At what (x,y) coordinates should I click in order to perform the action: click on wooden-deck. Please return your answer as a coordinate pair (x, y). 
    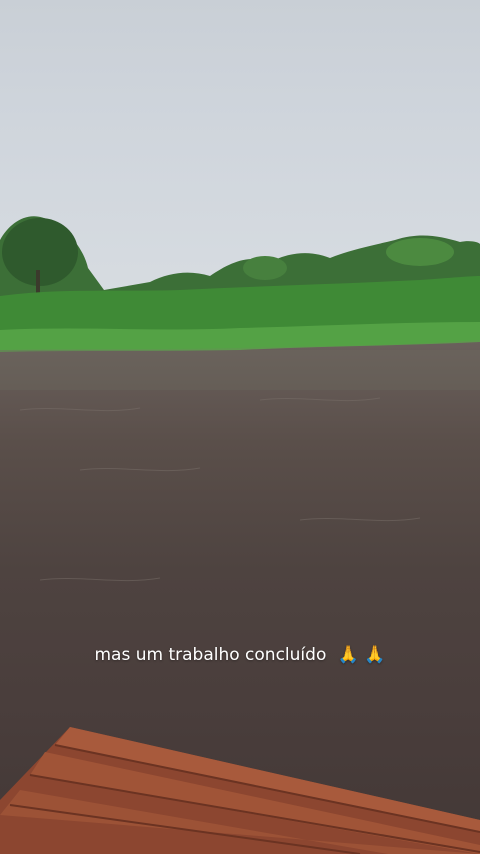
    Looking at the image, I should click on (240, 790).